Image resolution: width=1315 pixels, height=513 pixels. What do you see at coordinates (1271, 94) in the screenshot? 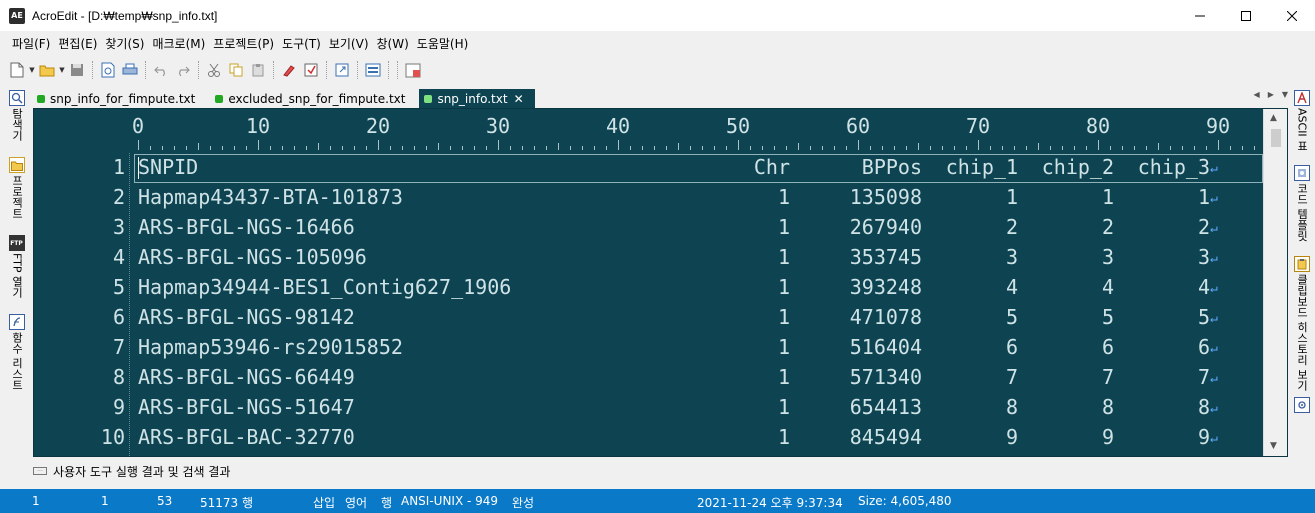
I see `tab-next-icon: ▶` at bounding box center [1271, 94].